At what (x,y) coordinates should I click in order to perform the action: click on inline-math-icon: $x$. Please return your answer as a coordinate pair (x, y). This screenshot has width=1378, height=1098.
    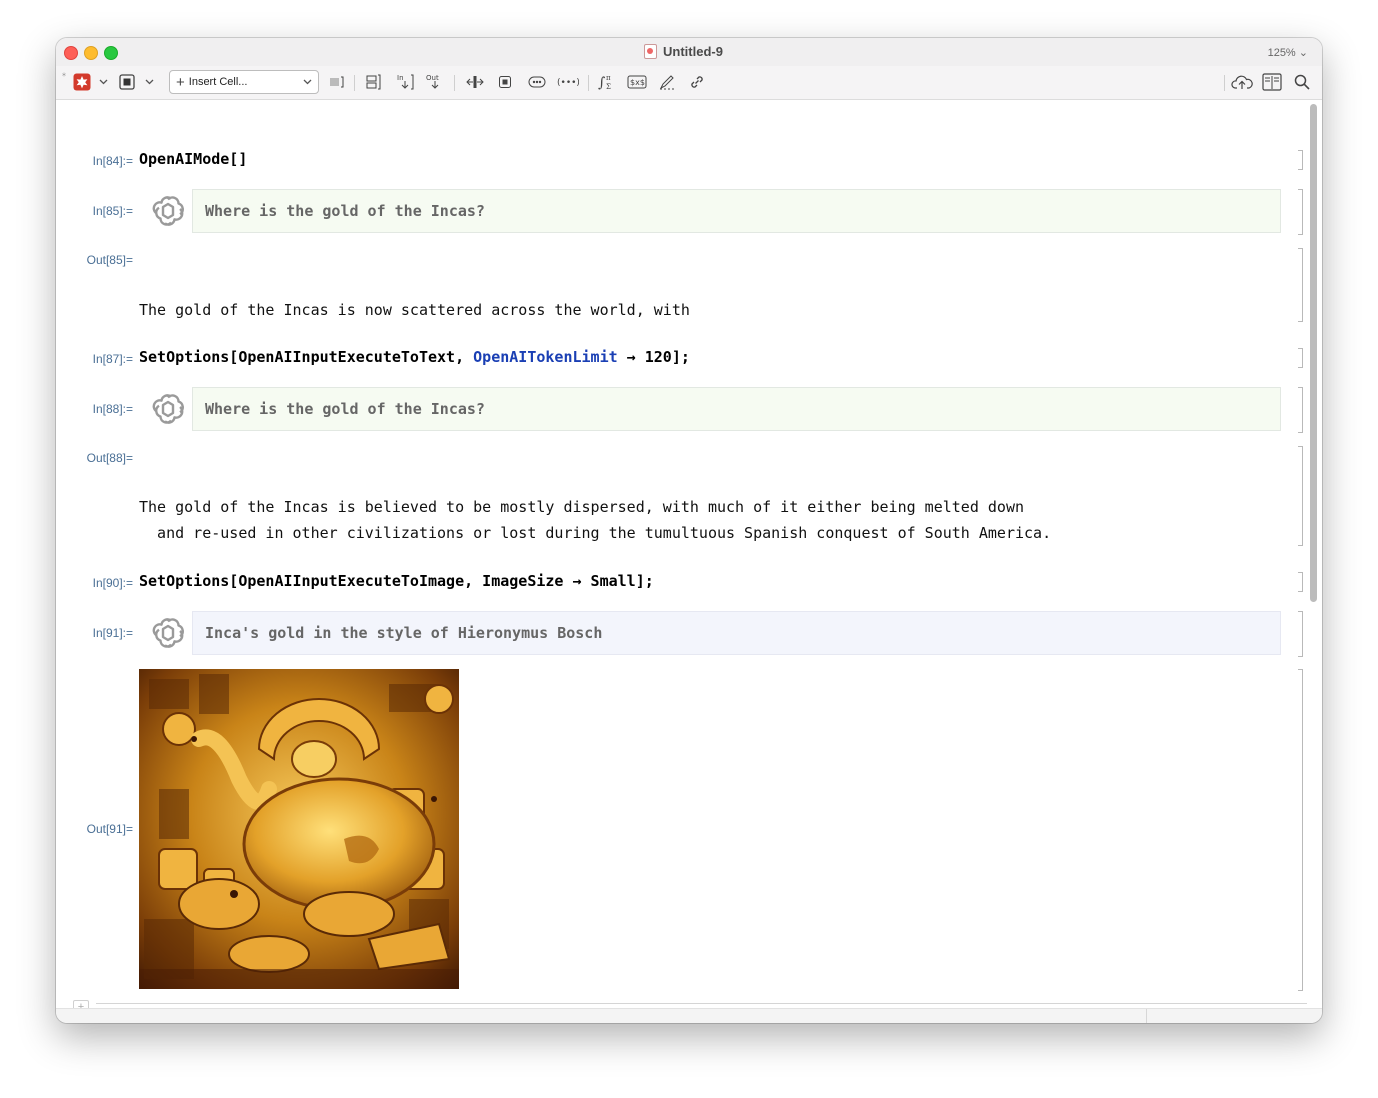
    Looking at the image, I should click on (637, 82).